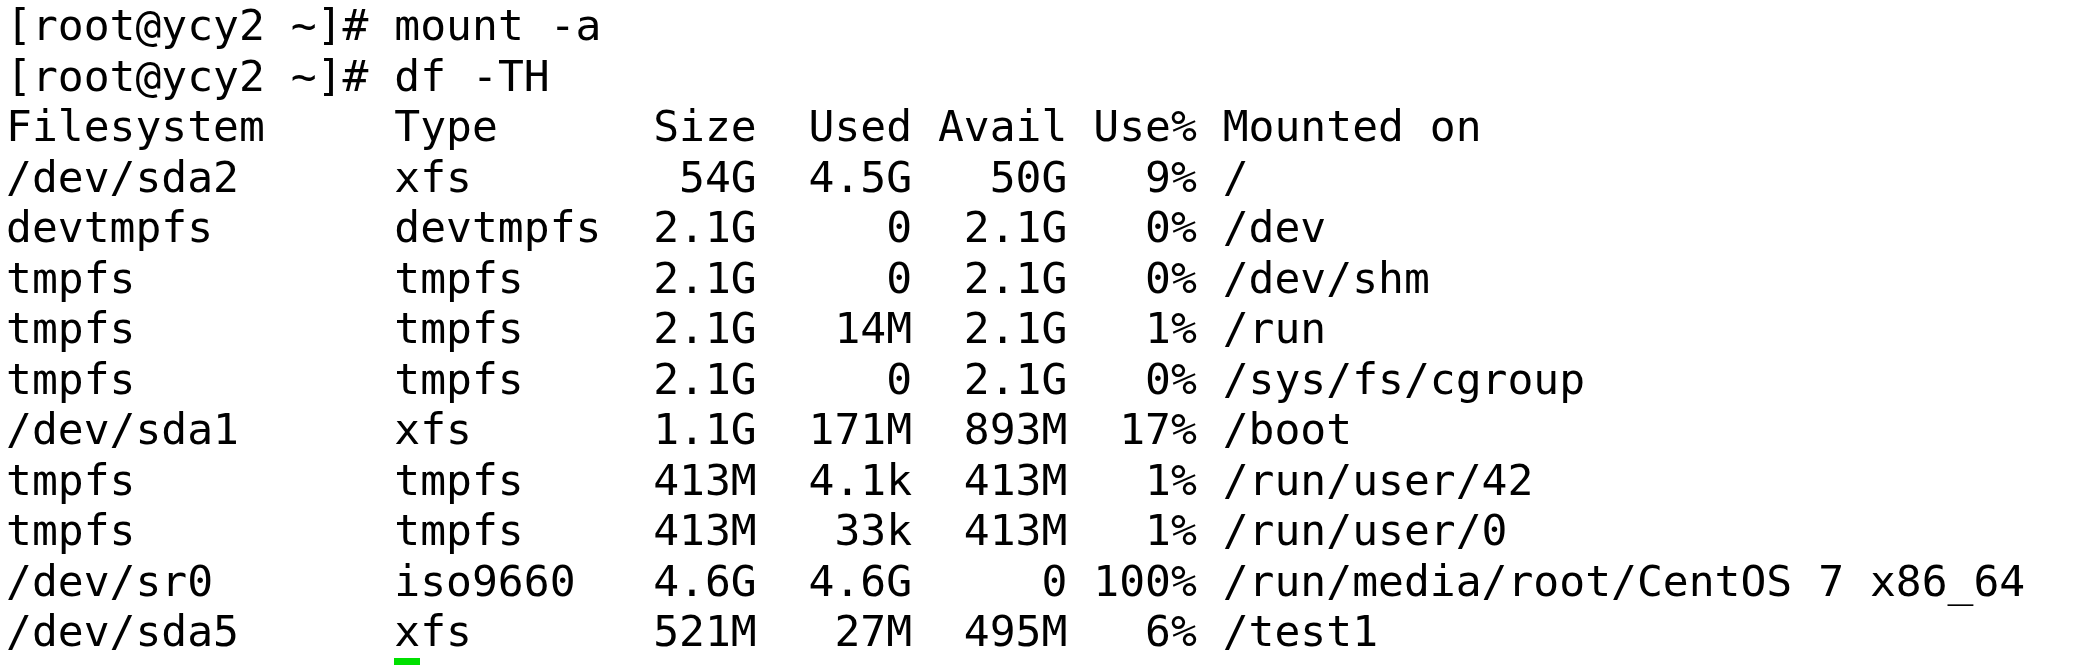  Describe the element at coordinates (1158, 429) in the screenshot. I see `table-cell: 17%` at that location.